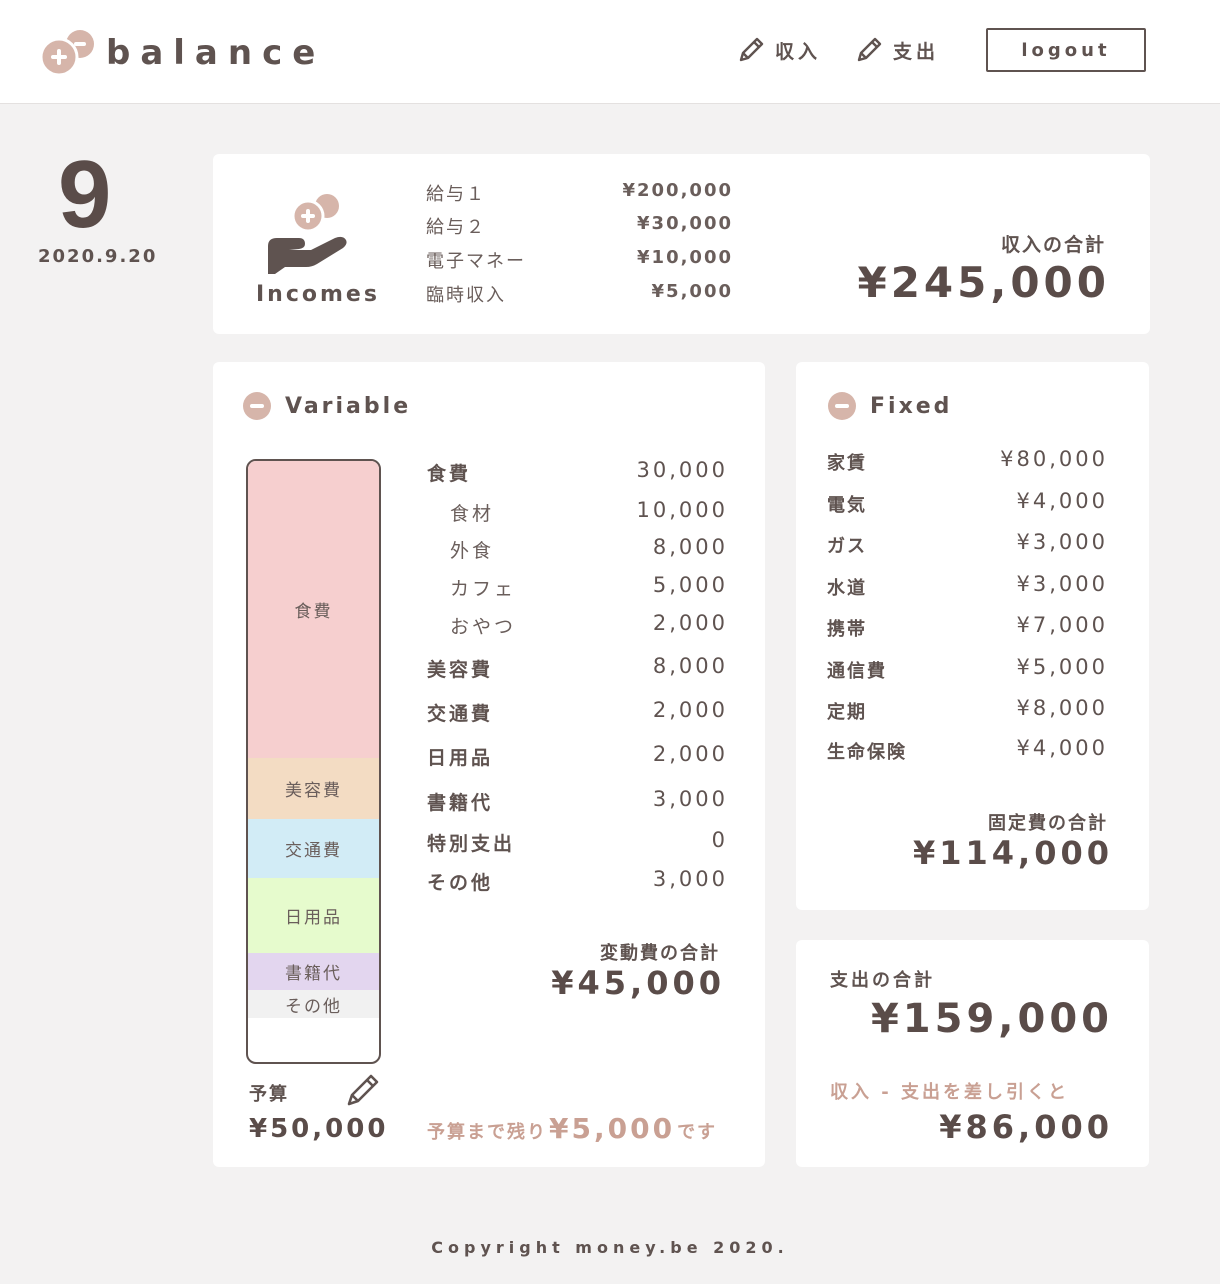 This screenshot has width=1220, height=1284. I want to click on day-number: 9, so click(85, 194).